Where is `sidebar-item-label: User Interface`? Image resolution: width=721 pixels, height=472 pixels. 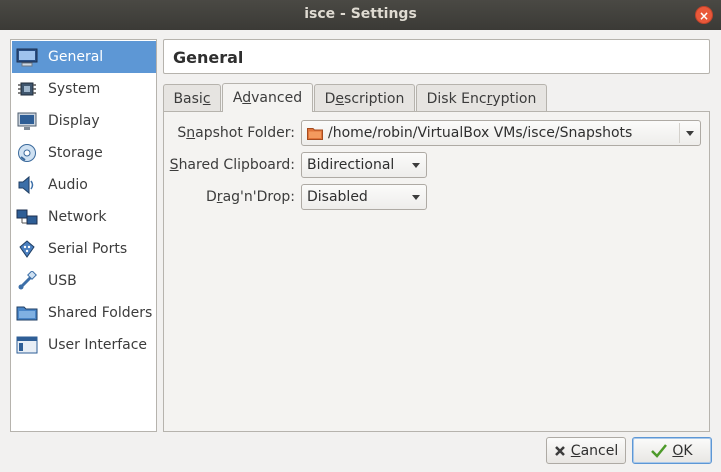 sidebar-item-label: User Interface is located at coordinates (98, 345).